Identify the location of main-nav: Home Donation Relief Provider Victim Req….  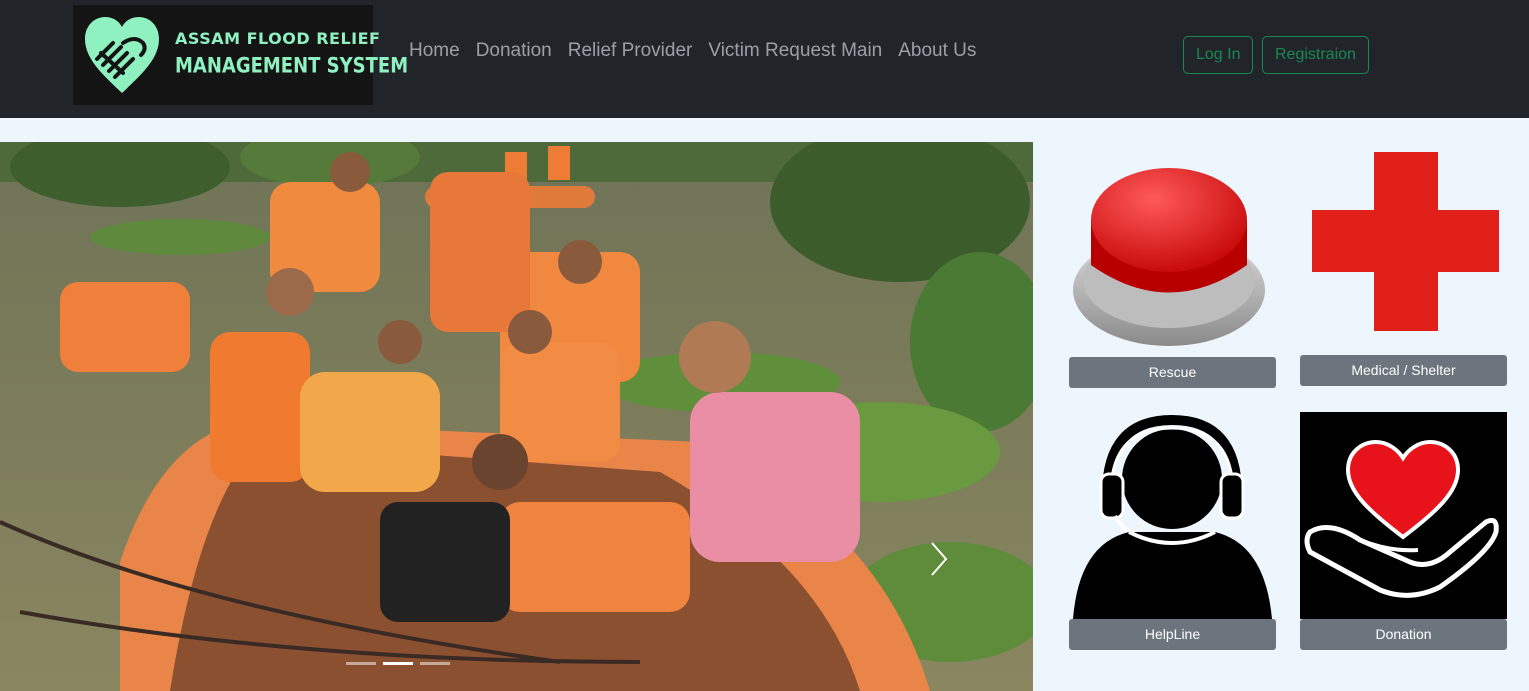
(700, 51).